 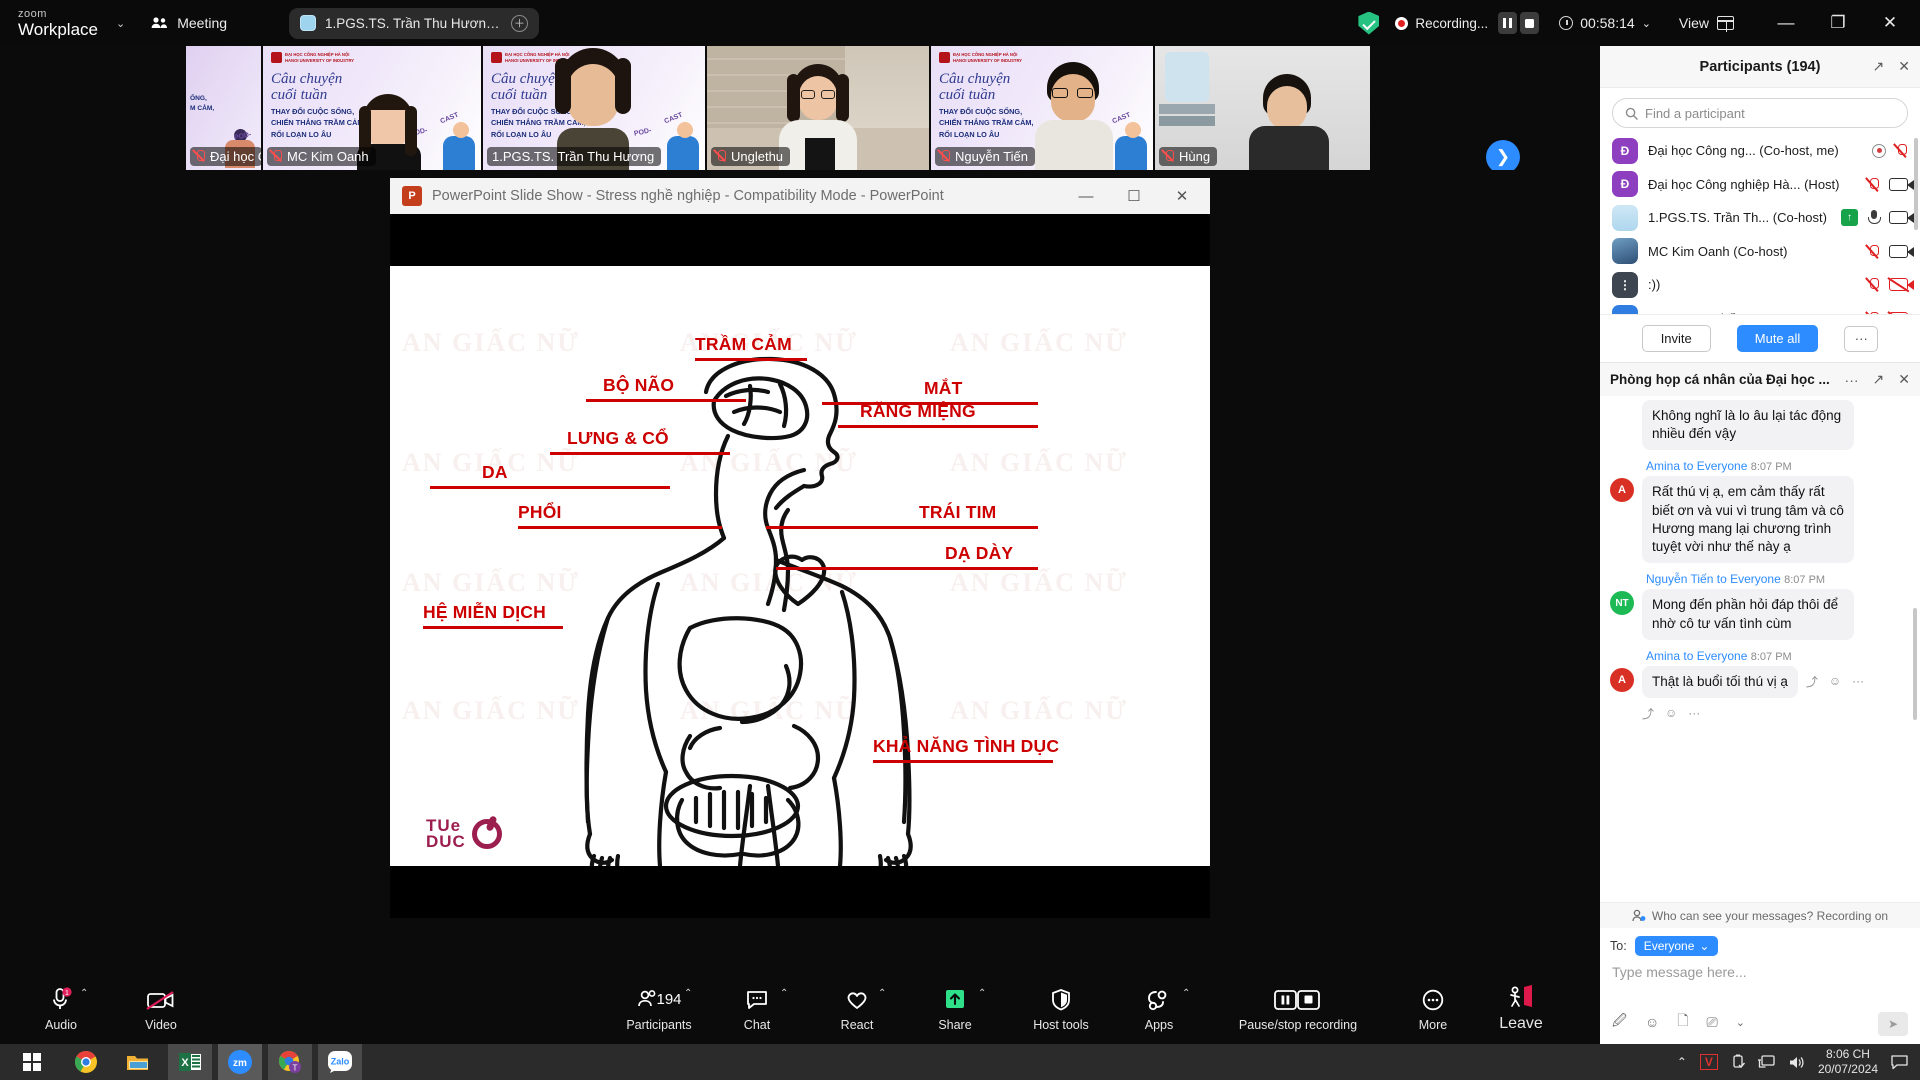 What do you see at coordinates (1086, 196) in the screenshot?
I see `ppt-minimize-button: —` at bounding box center [1086, 196].